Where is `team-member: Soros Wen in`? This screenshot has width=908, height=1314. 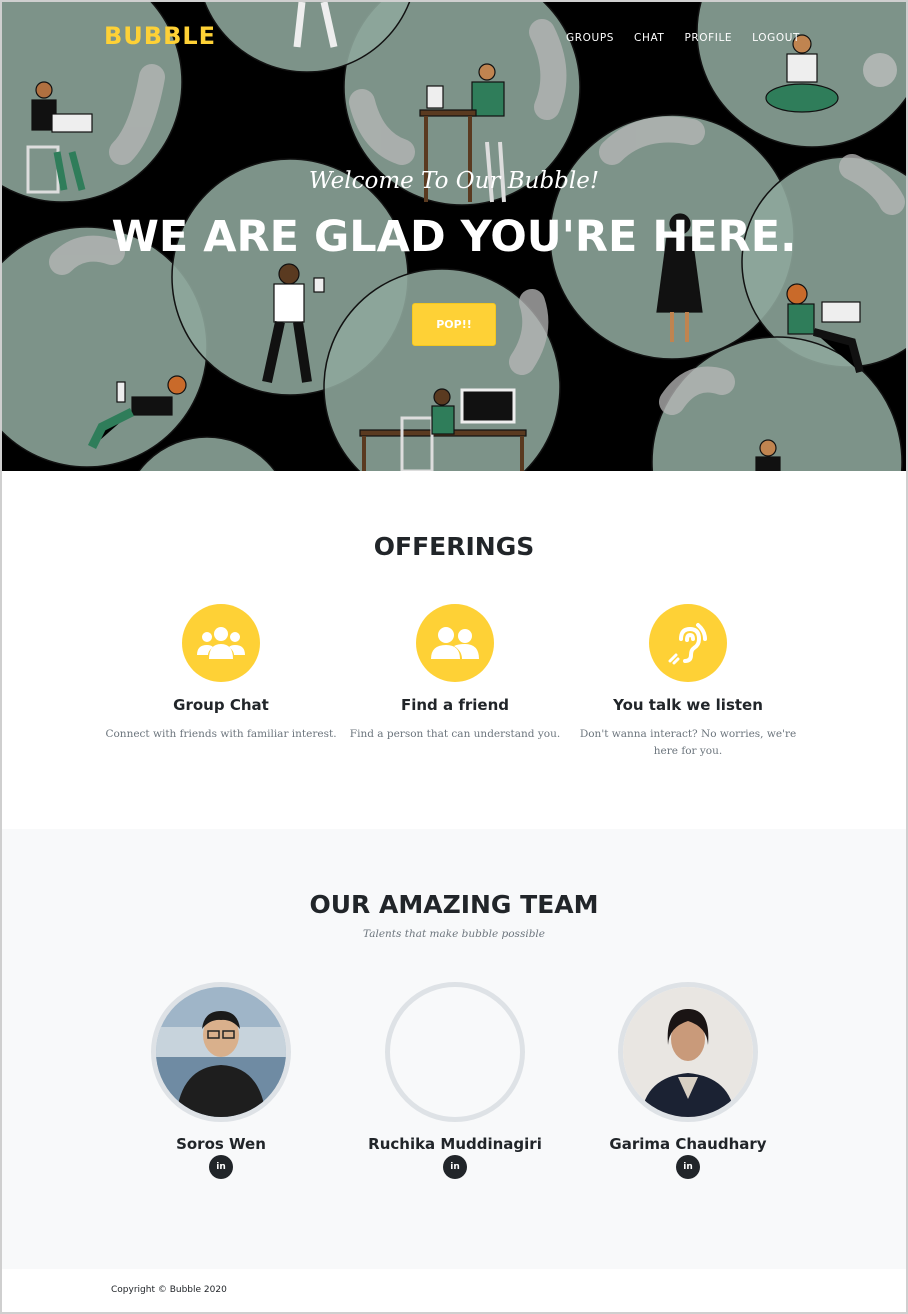
team-member: Soros Wen in is located at coordinates (221, 1080).